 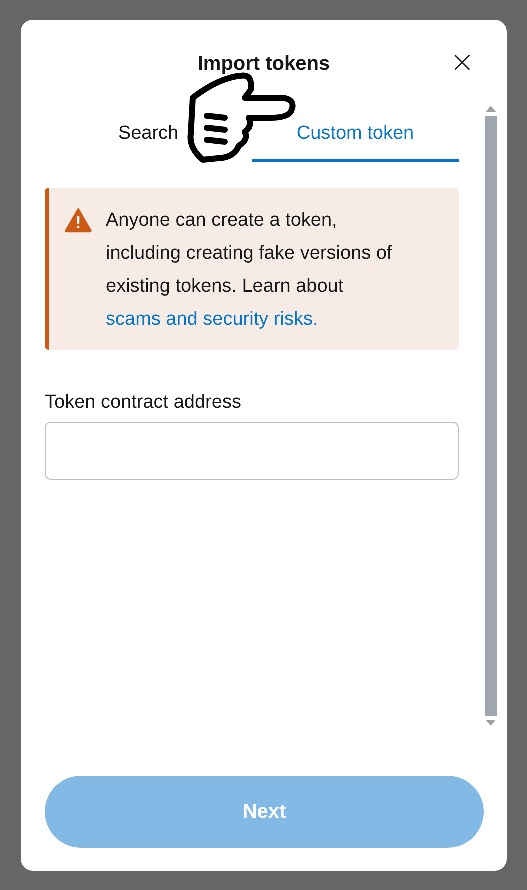 What do you see at coordinates (148, 134) in the screenshot?
I see `tab: Search` at bounding box center [148, 134].